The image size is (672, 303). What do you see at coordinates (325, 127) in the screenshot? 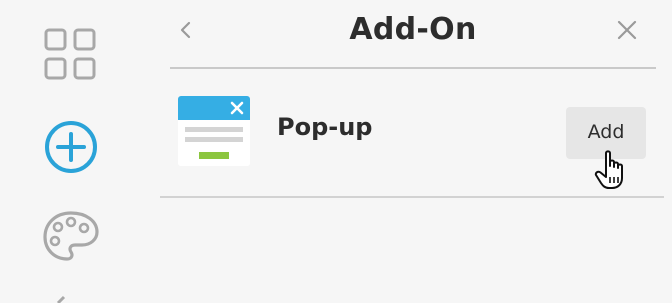
I see `addon-name: Pop-up` at bounding box center [325, 127].